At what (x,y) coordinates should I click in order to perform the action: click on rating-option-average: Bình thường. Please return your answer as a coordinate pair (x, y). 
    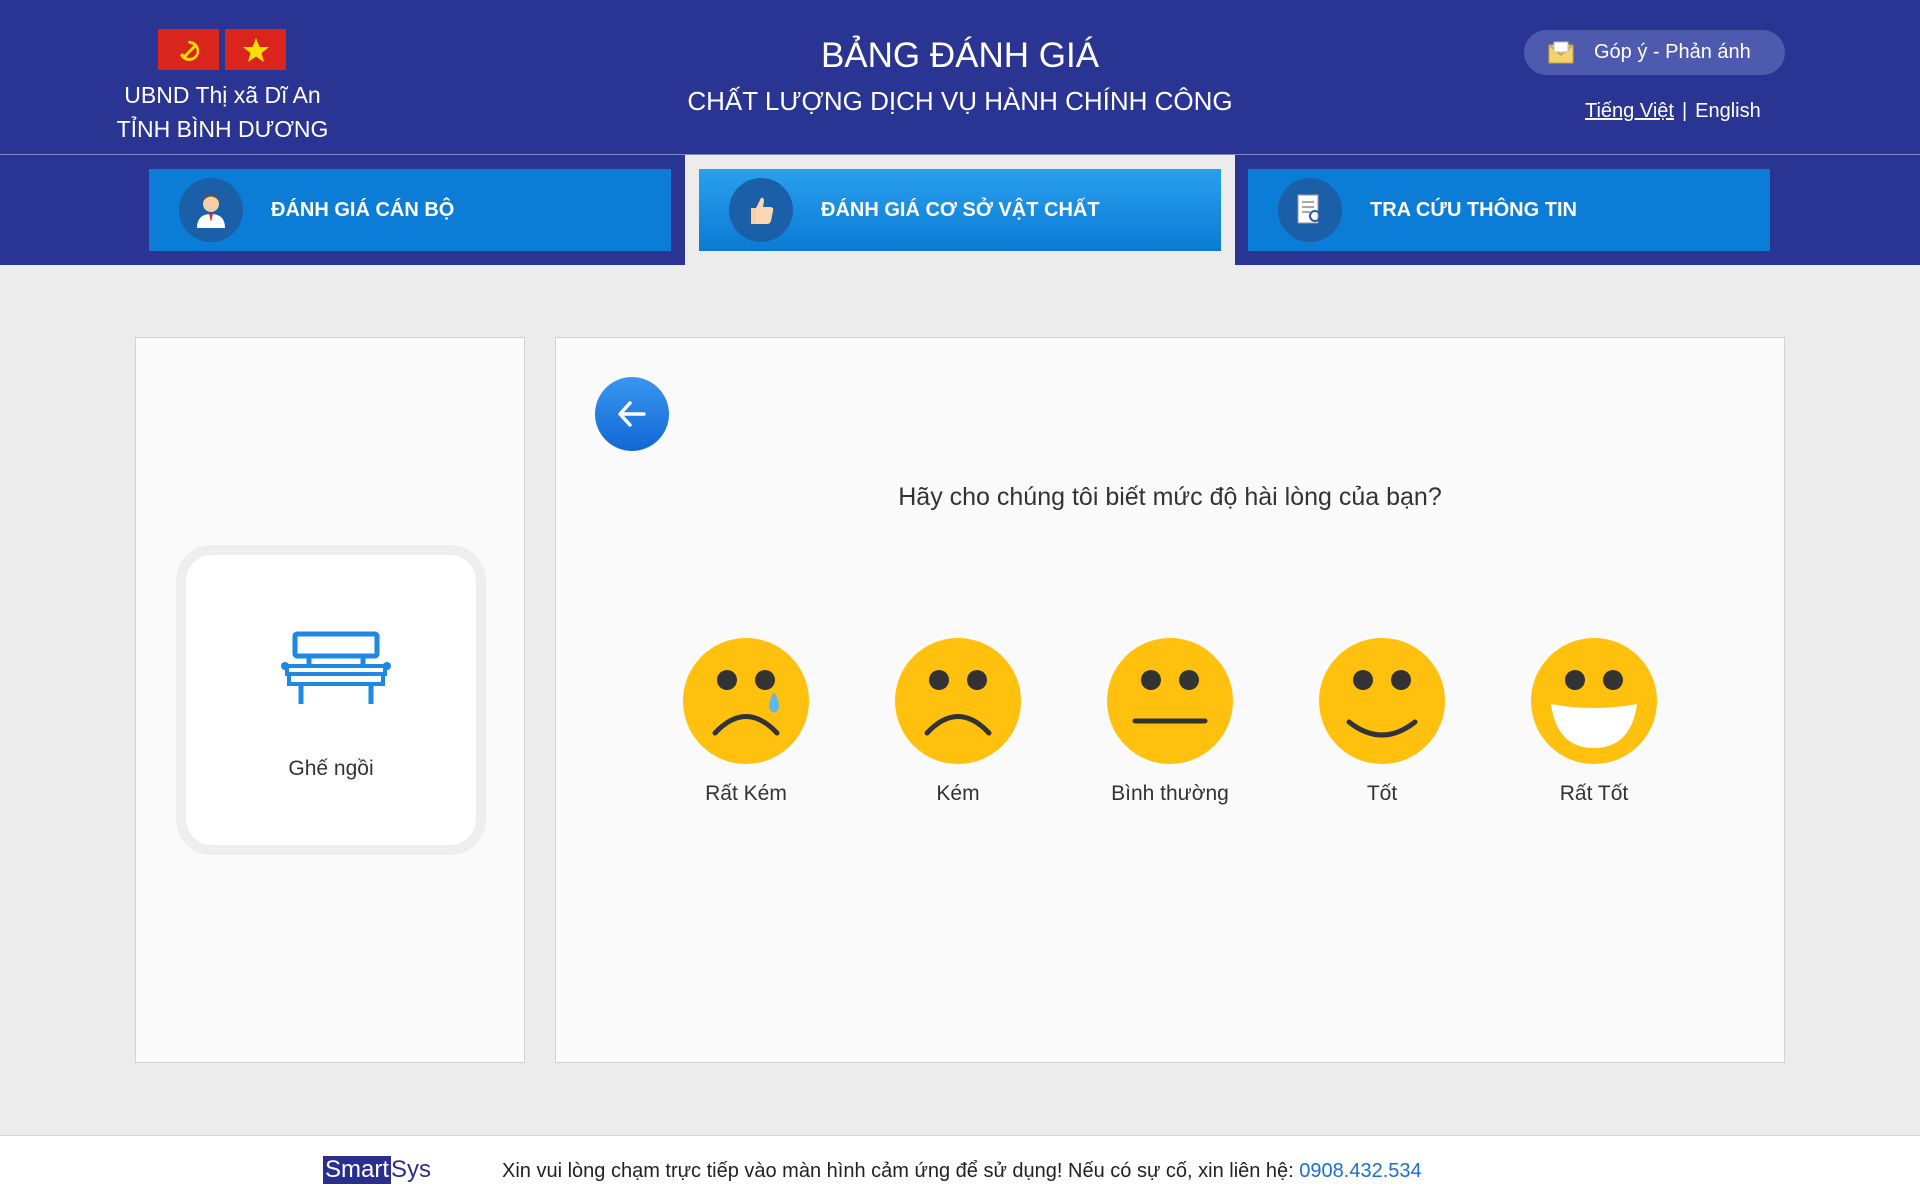
    Looking at the image, I should click on (1170, 722).